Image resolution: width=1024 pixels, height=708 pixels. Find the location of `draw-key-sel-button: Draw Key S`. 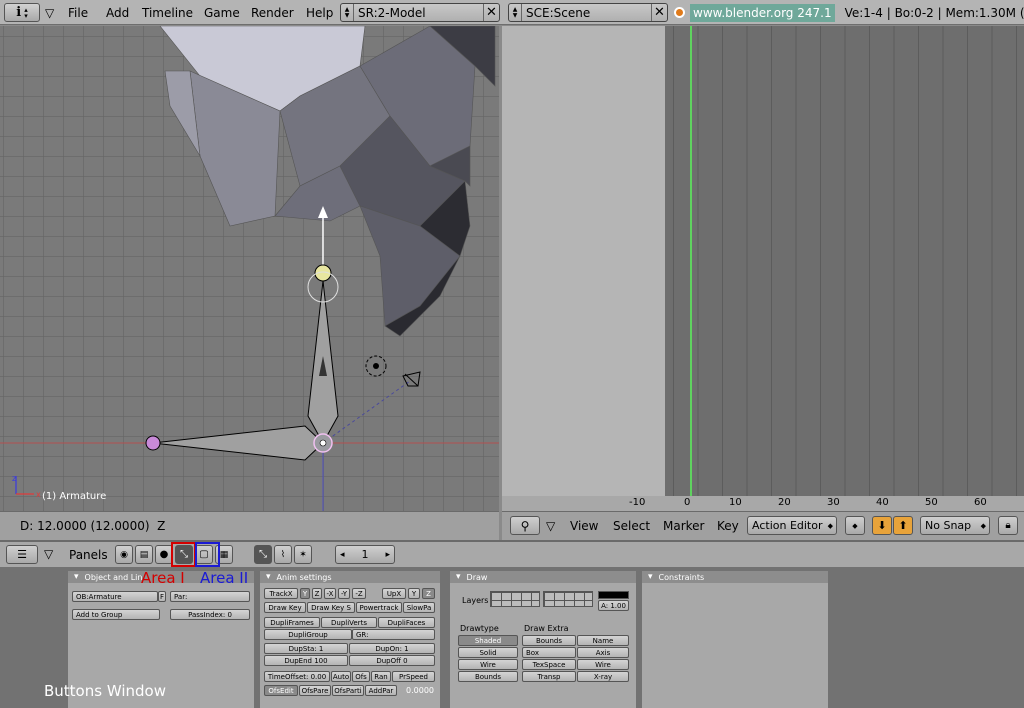

draw-key-sel-button: Draw Key S is located at coordinates (331, 607).